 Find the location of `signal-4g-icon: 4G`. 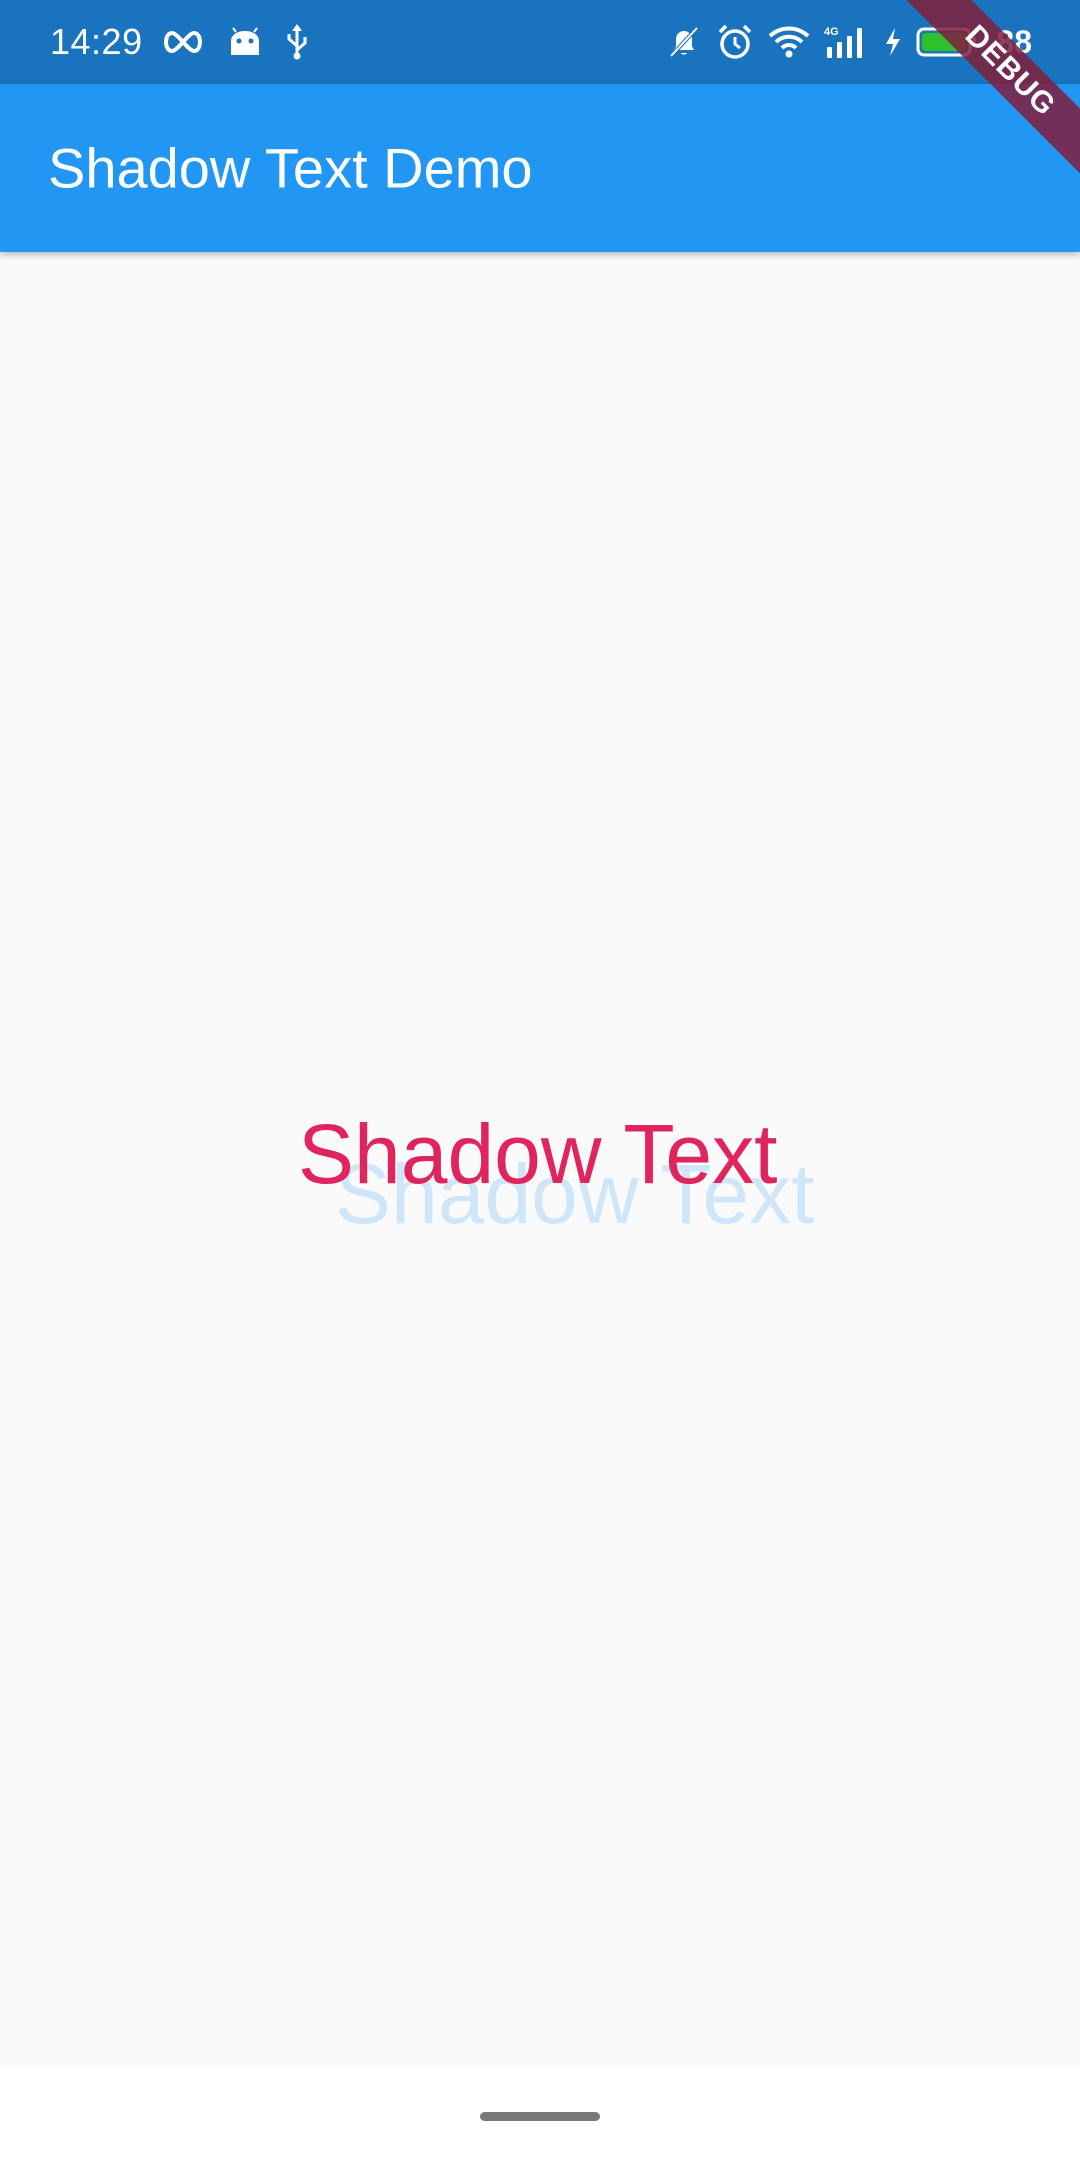

signal-4g-icon: 4G is located at coordinates (847, 42).